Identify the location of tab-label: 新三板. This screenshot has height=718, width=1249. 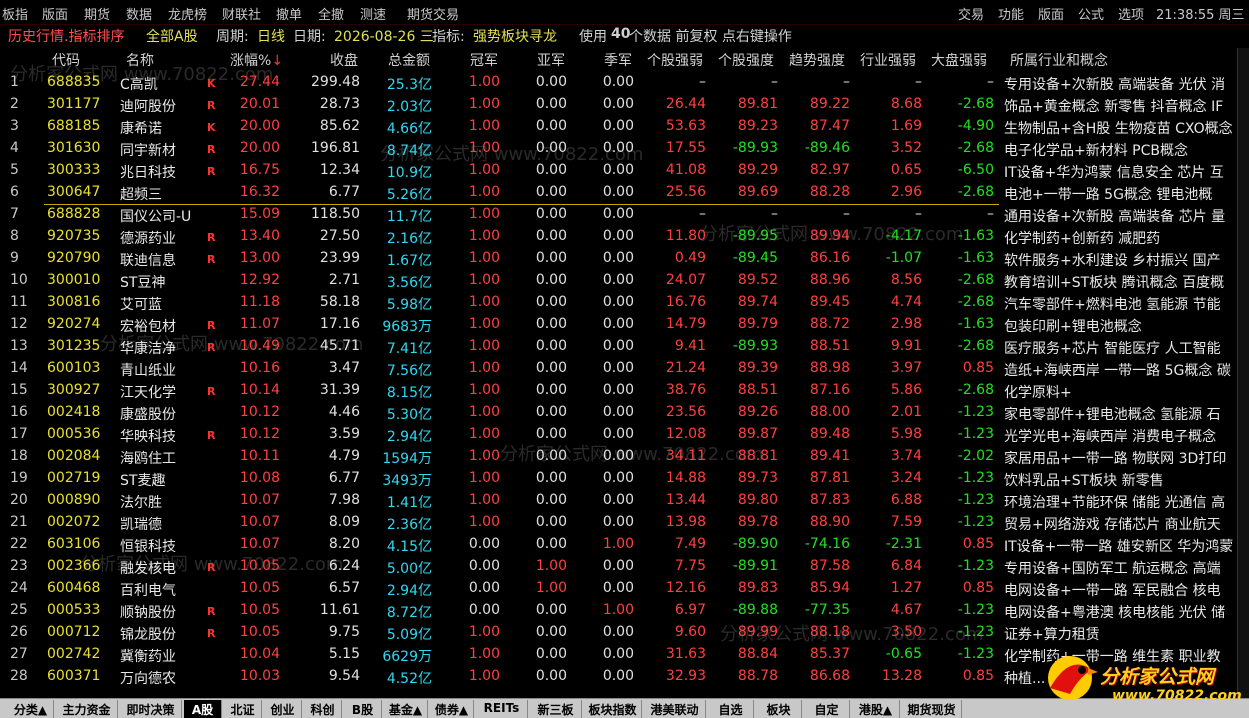
(555, 710).